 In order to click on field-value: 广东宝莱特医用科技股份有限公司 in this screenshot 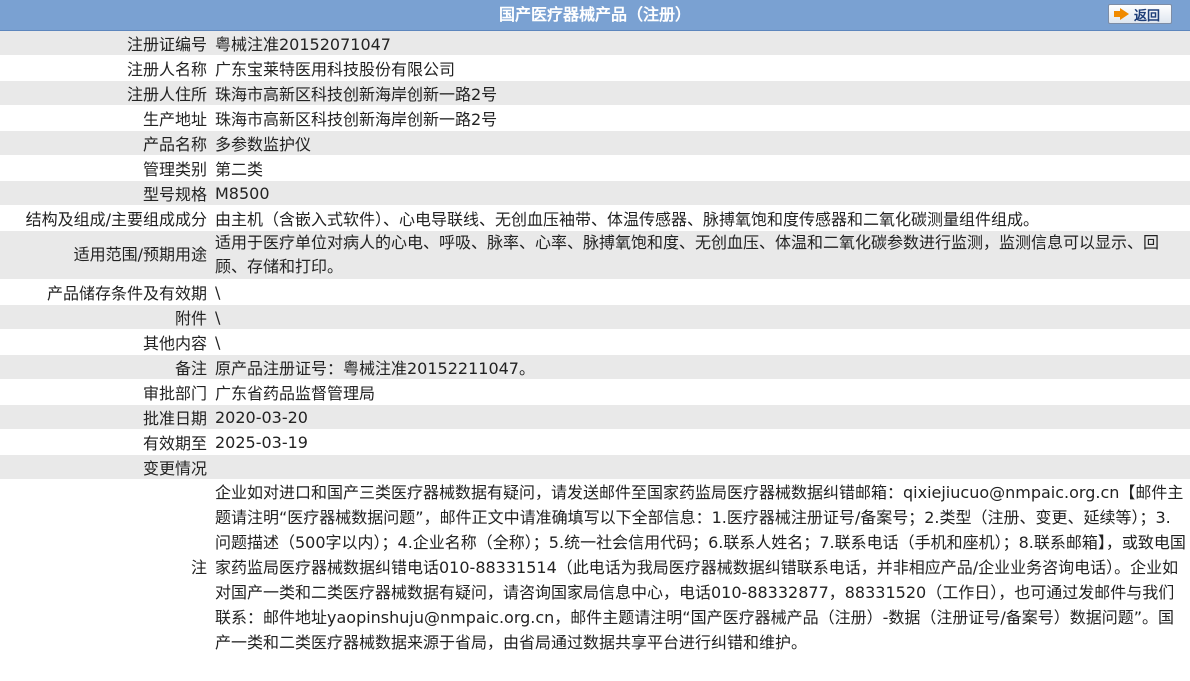, I will do `click(335, 69)`.